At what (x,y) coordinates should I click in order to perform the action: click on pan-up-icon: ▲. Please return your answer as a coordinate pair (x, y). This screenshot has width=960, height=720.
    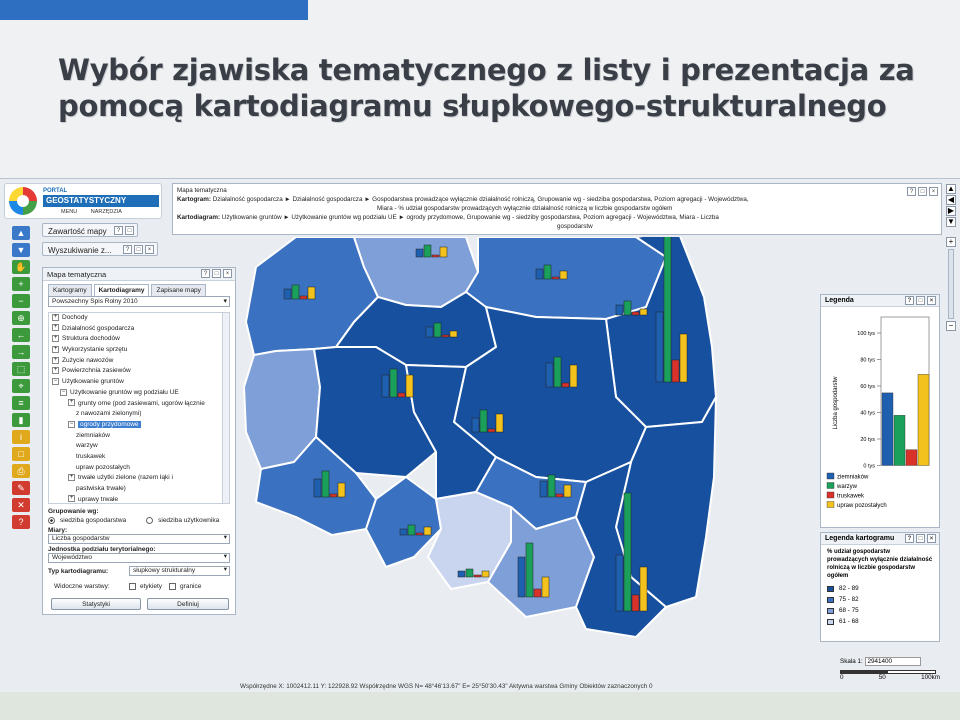
    Looking at the image, I should click on (951, 189).